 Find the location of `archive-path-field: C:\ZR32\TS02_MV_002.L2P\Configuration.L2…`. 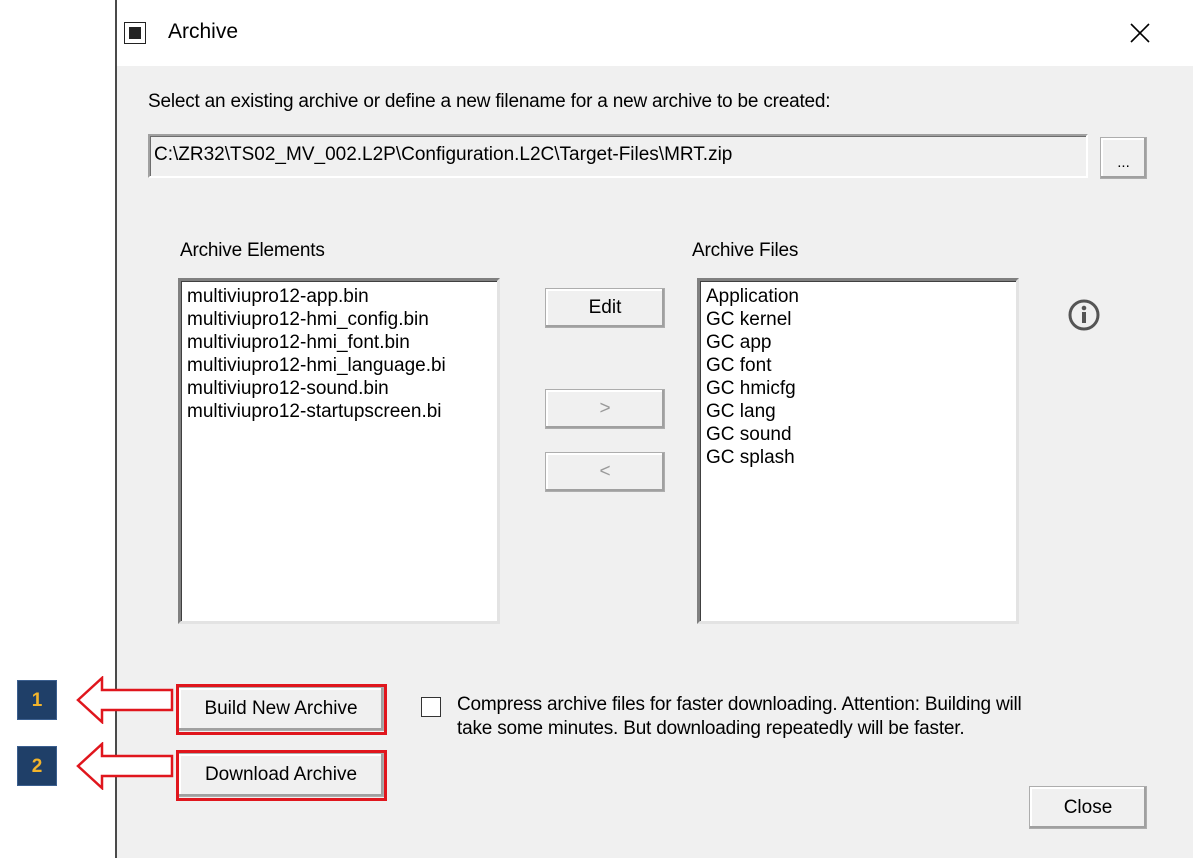

archive-path-field: C:\ZR32\TS02_MV_002.L2P\Configuration.L2… is located at coordinates (618, 156).